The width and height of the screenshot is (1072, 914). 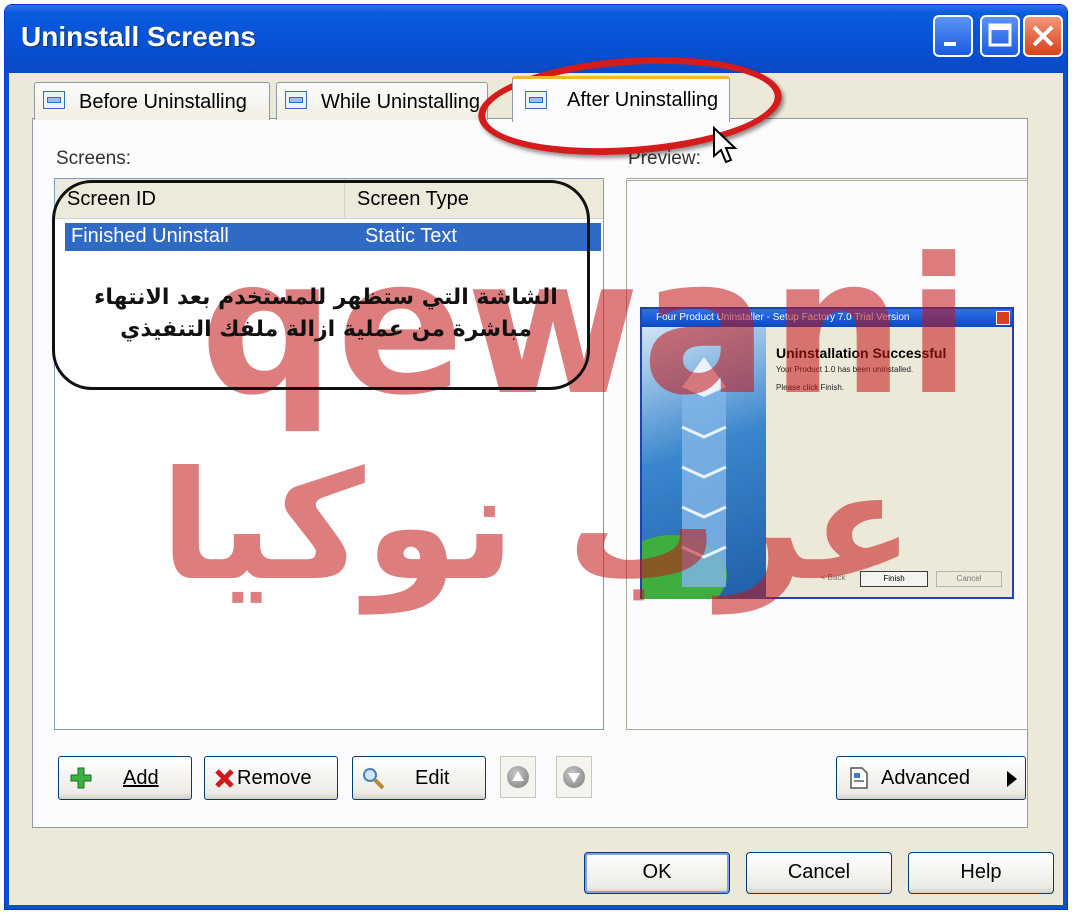 I want to click on add-label: Add, so click(x=141, y=778).